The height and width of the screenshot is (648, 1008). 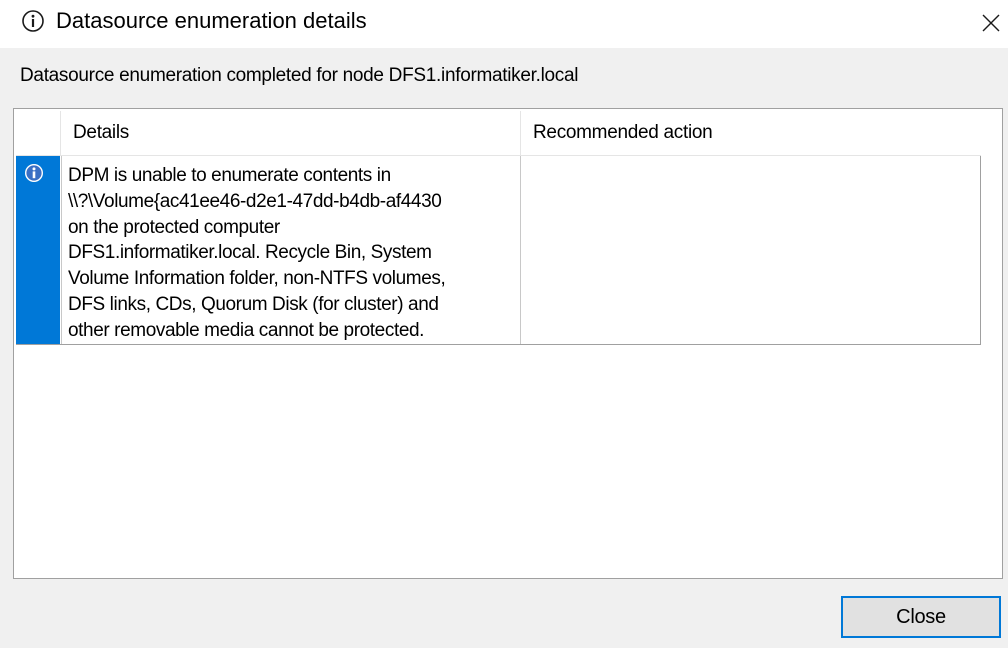 I want to click on info-icon, so click(x=34, y=173).